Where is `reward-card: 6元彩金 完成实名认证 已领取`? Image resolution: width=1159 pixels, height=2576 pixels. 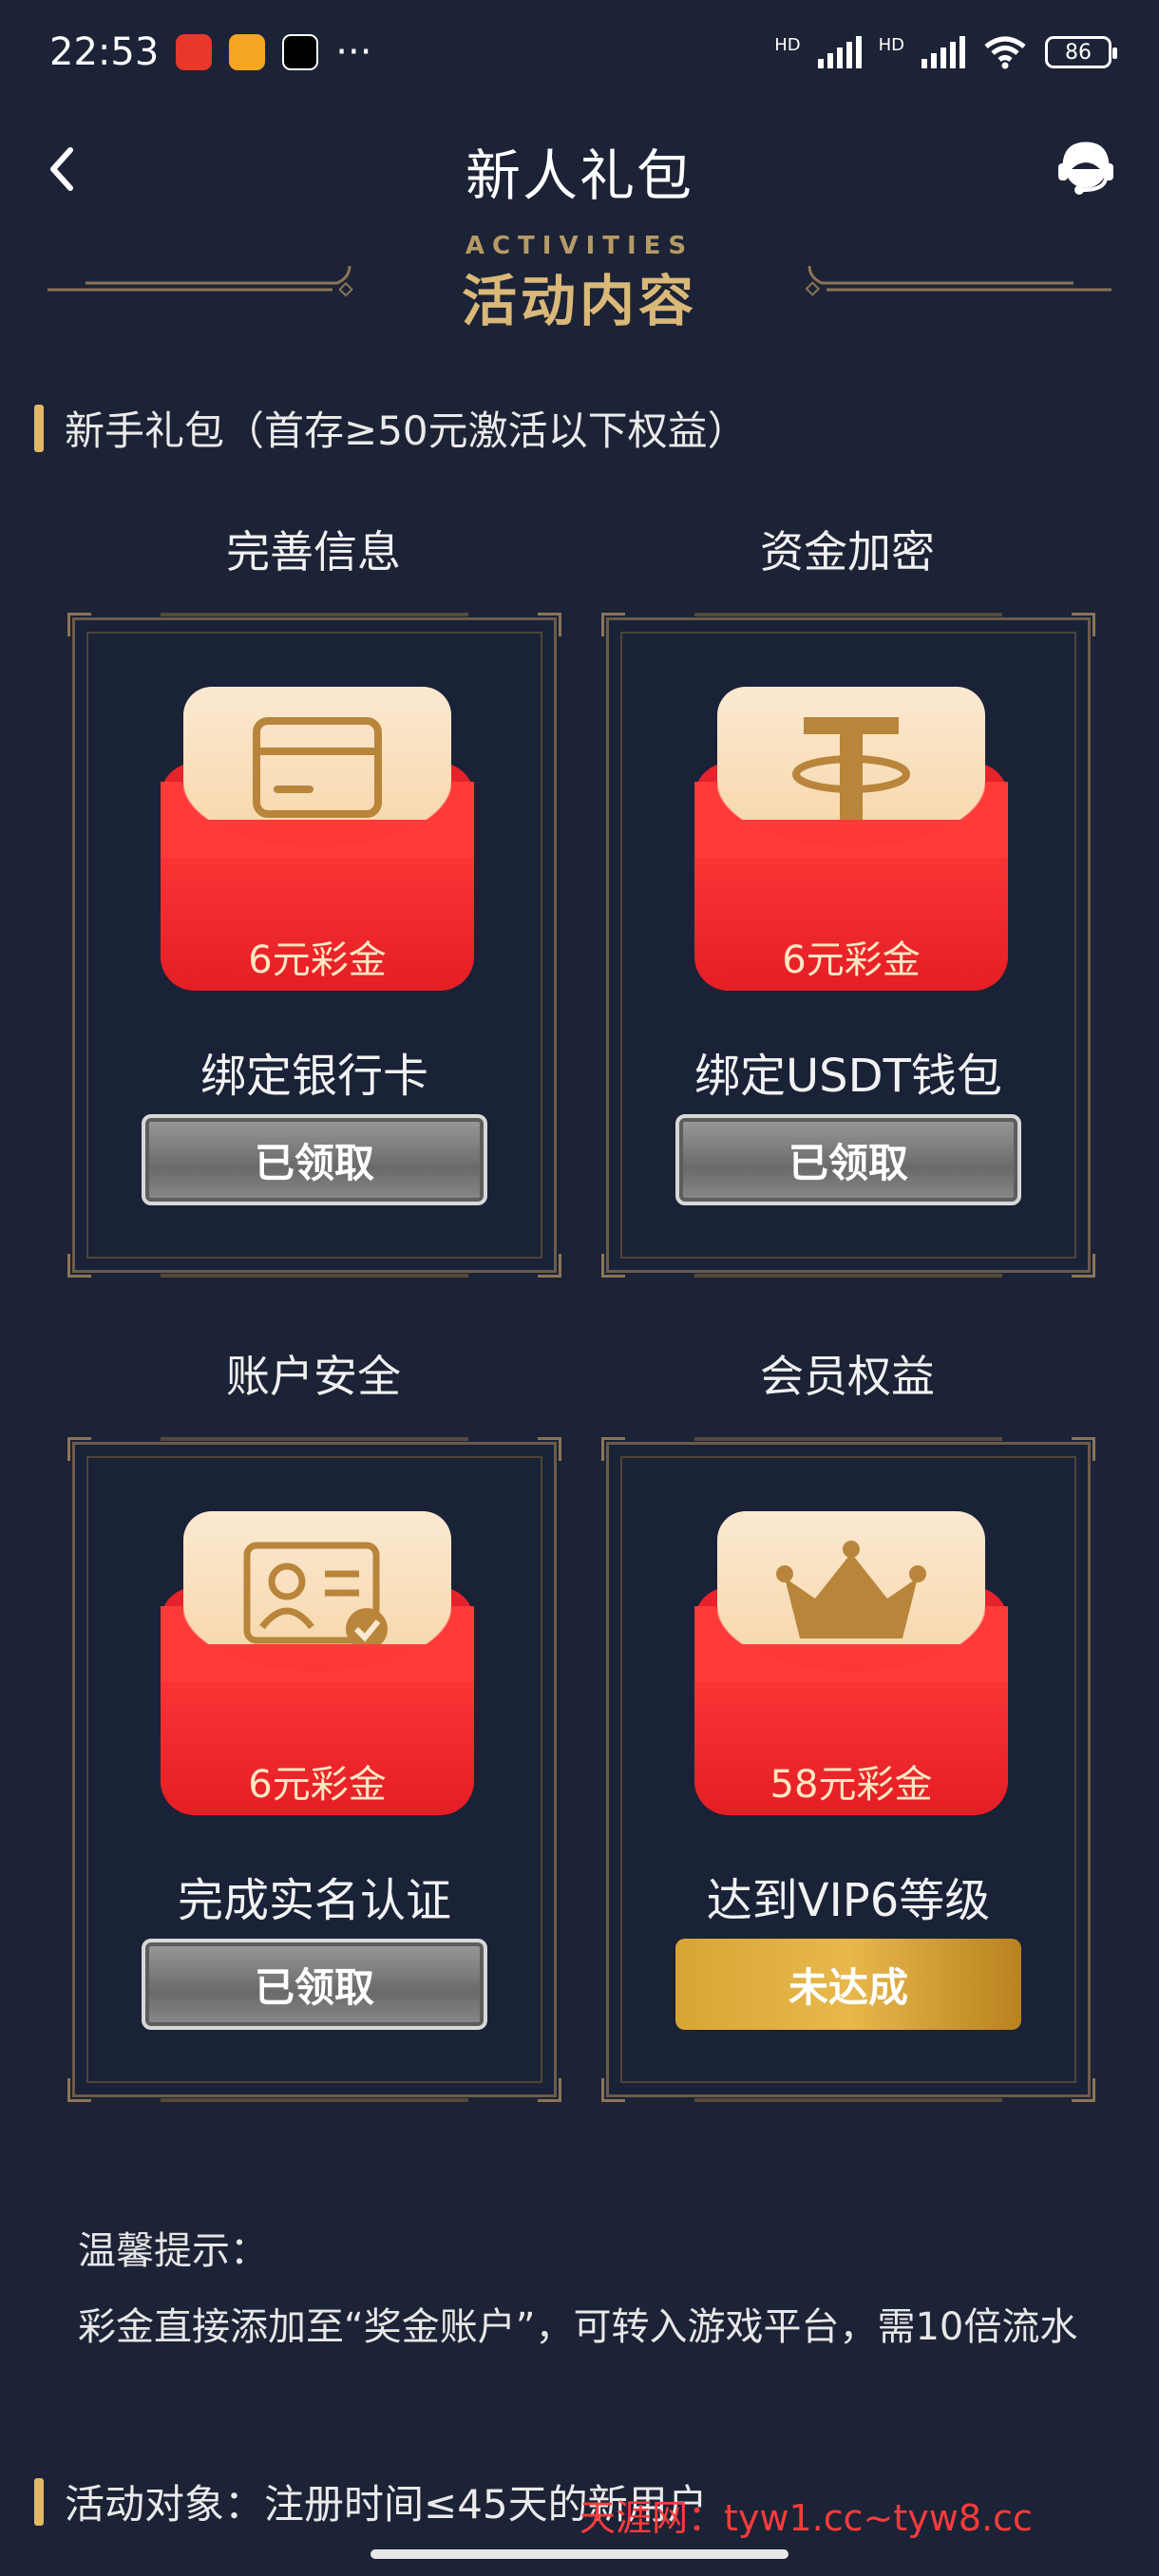 reward-card: 6元彩金 完成实名认证 已领取 is located at coordinates (314, 1769).